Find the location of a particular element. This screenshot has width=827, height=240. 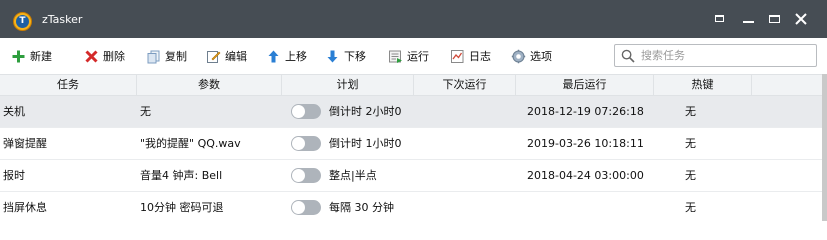

delete-task-button: 删除 is located at coordinates (104, 56).